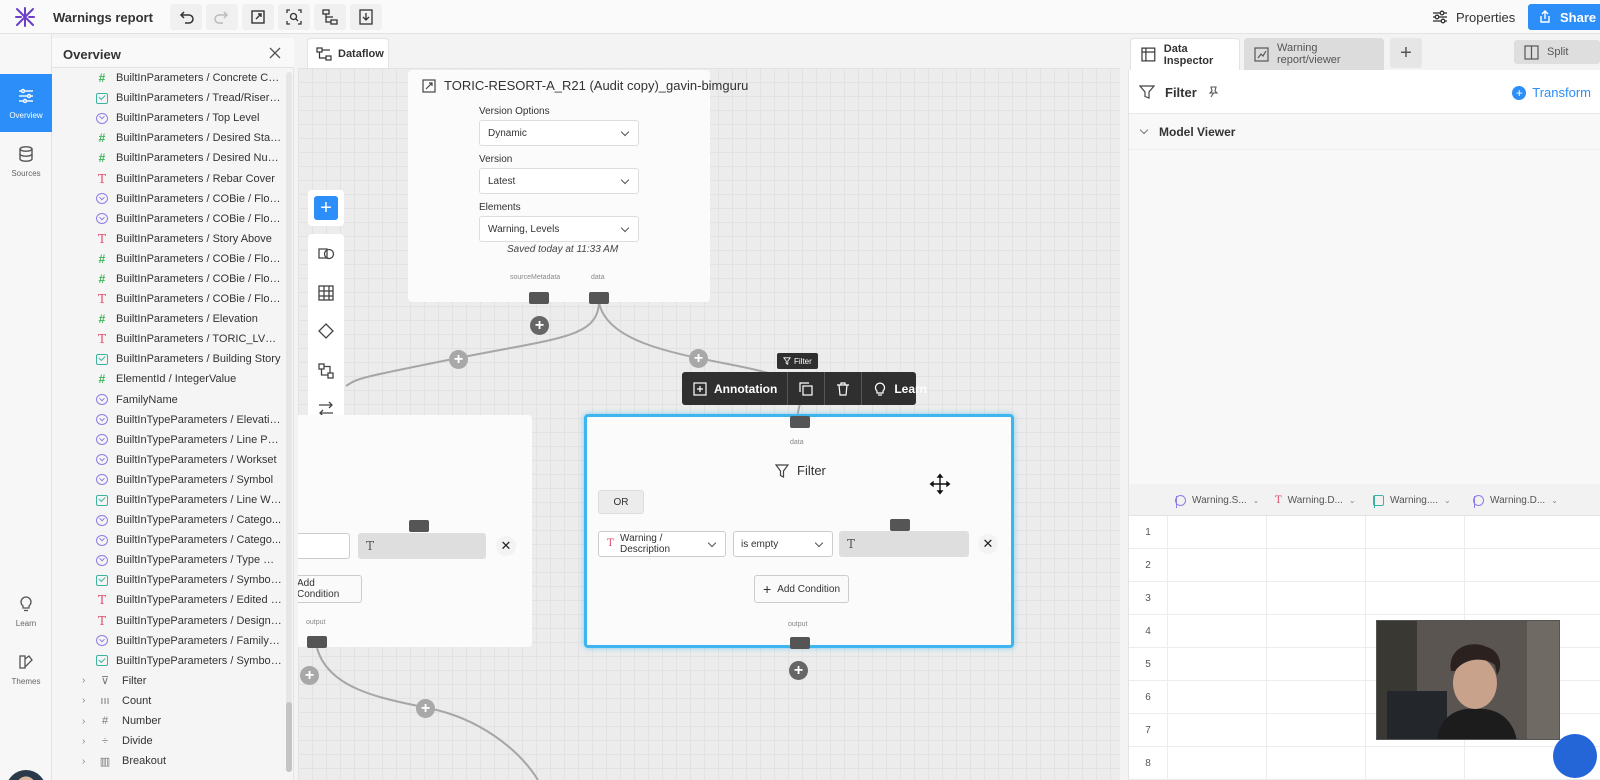 The width and height of the screenshot is (1600, 780). Describe the element at coordinates (326, 253) in the screenshot. I see `shapes-icon` at that location.